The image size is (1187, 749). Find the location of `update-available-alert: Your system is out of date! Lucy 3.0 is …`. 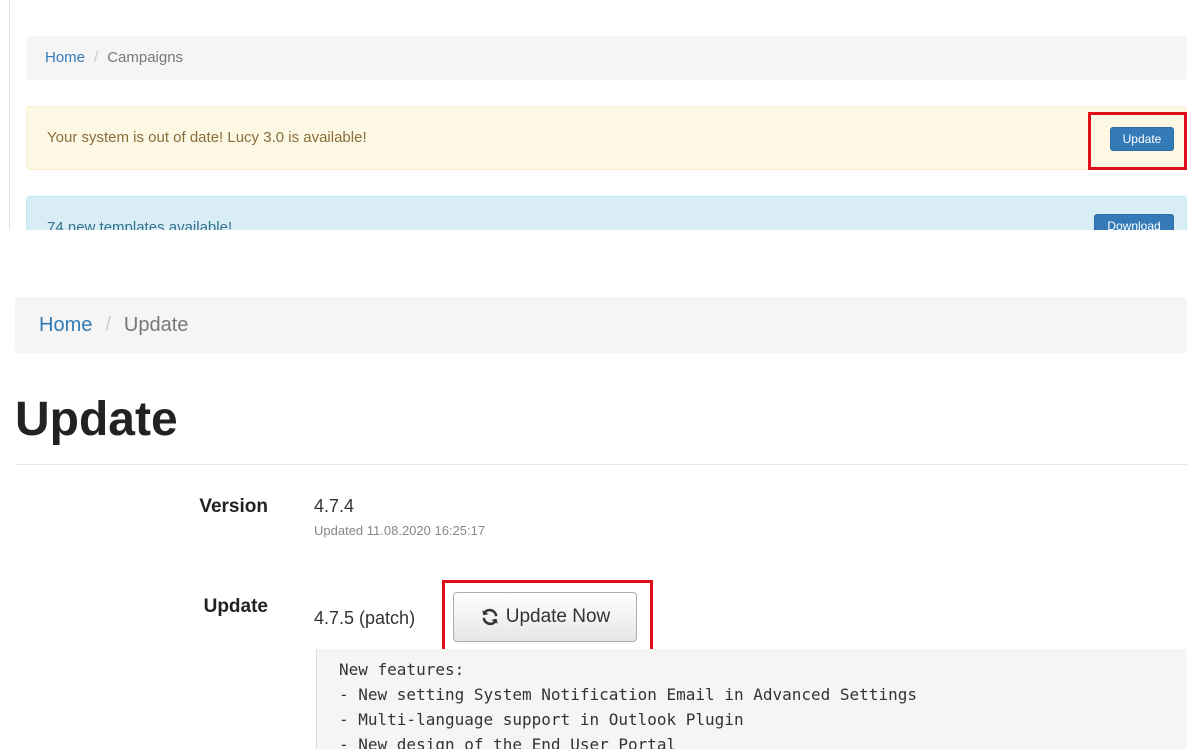

update-available-alert: Your system is out of date! Lucy 3.0 is … is located at coordinates (606, 138).